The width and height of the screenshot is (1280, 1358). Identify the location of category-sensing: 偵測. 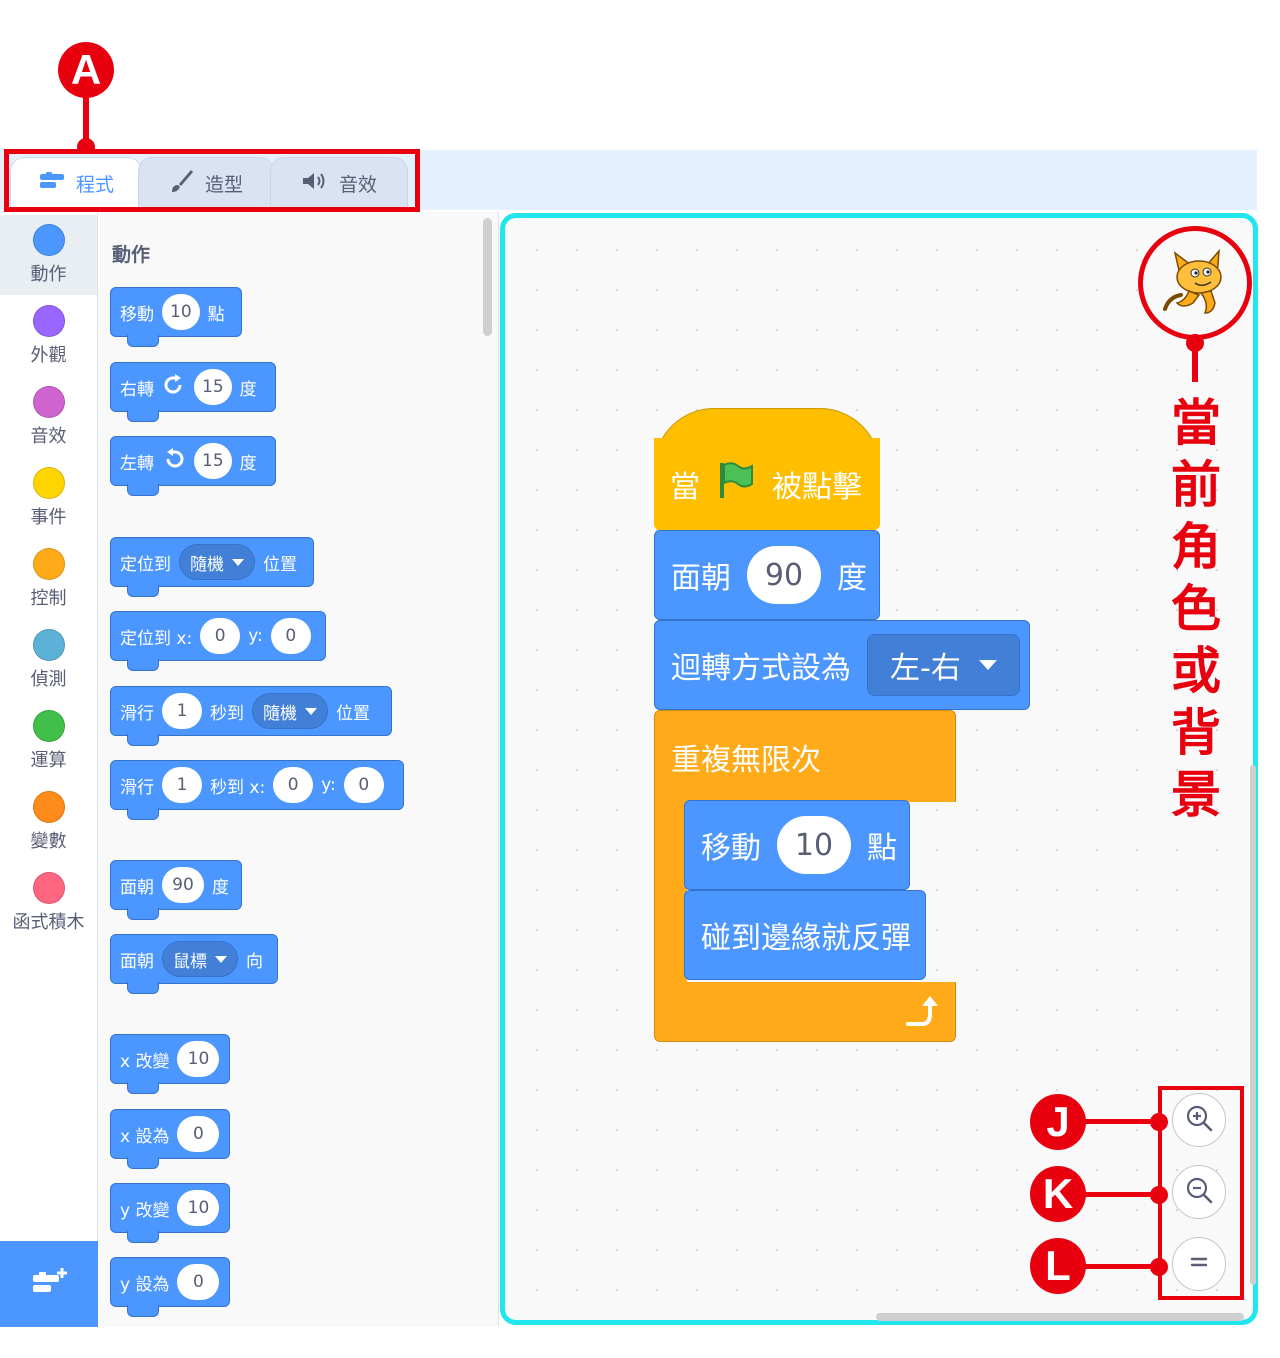
(48, 660).